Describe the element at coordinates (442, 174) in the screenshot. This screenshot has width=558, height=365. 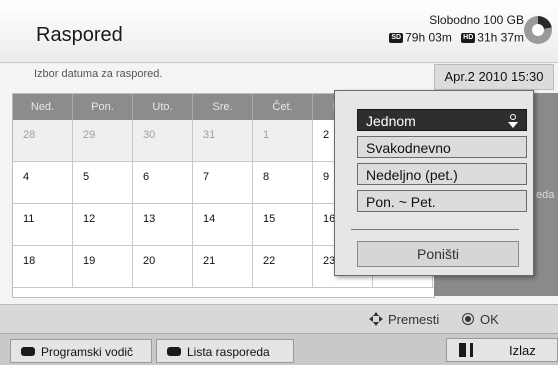
I see `option-nedeljno: Nedeljno (pet.)` at that location.